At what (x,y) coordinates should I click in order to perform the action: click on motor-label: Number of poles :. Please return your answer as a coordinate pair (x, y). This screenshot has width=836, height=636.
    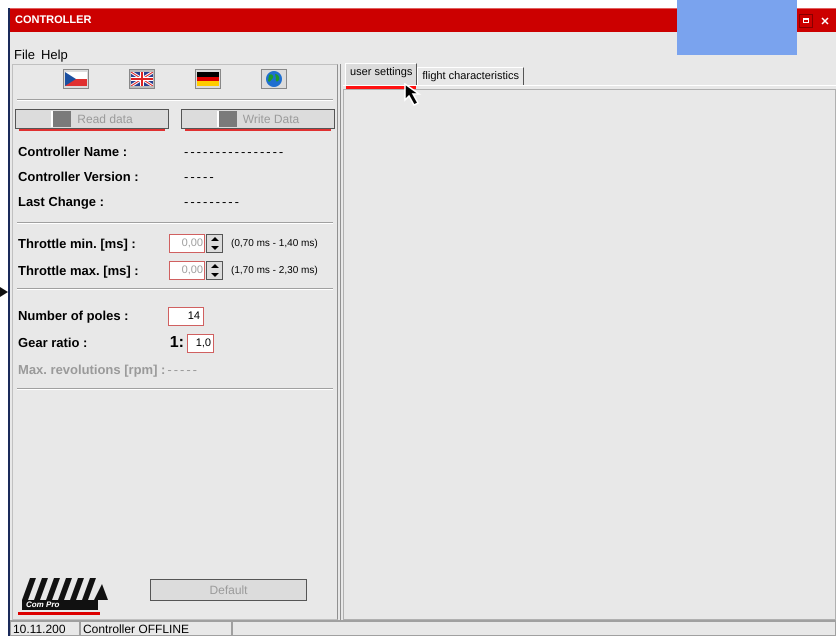
    Looking at the image, I should click on (74, 316).